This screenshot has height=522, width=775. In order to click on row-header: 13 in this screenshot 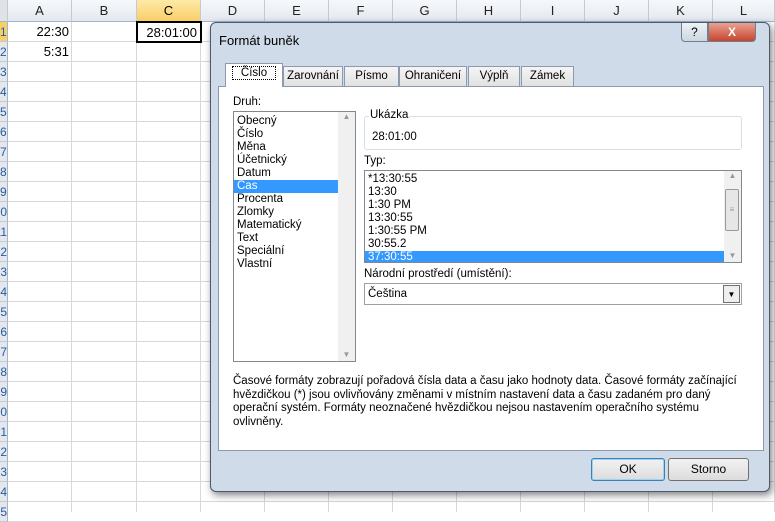, I will do `click(4, 272)`.